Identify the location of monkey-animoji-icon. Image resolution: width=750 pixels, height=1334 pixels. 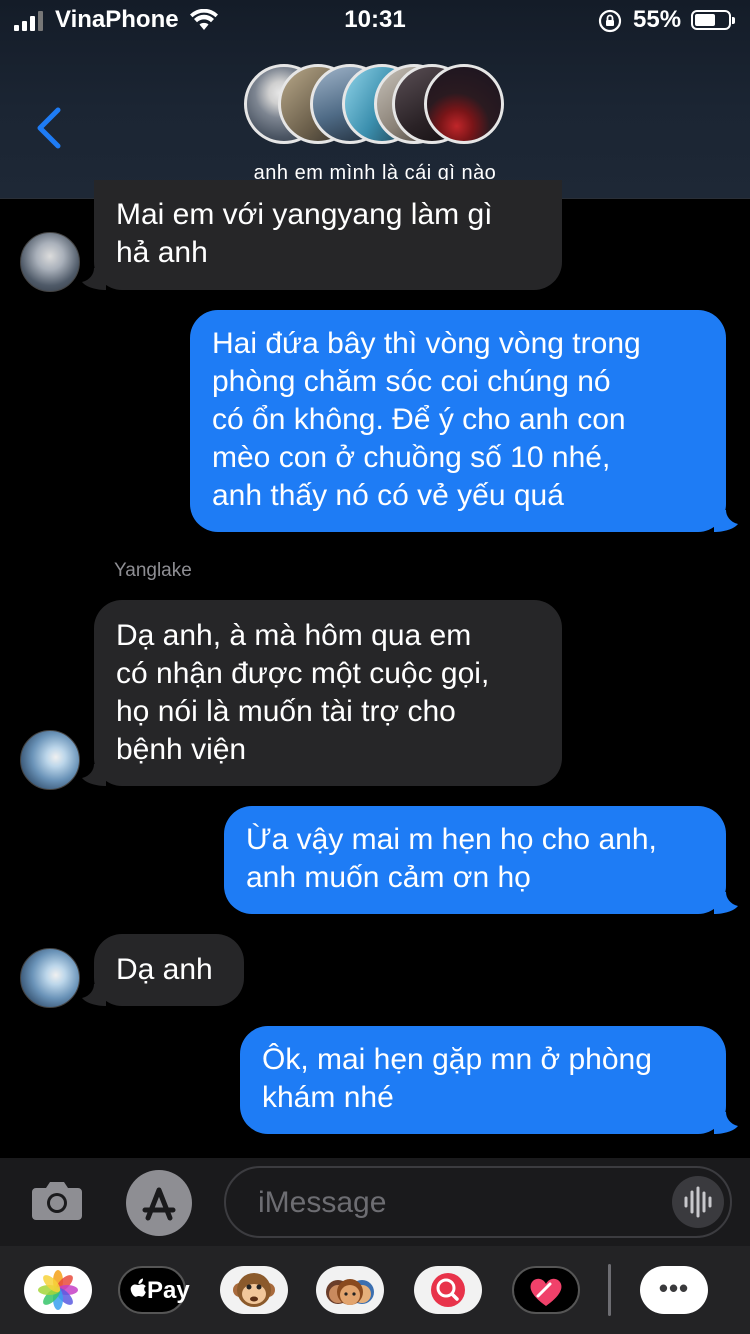
(254, 1290).